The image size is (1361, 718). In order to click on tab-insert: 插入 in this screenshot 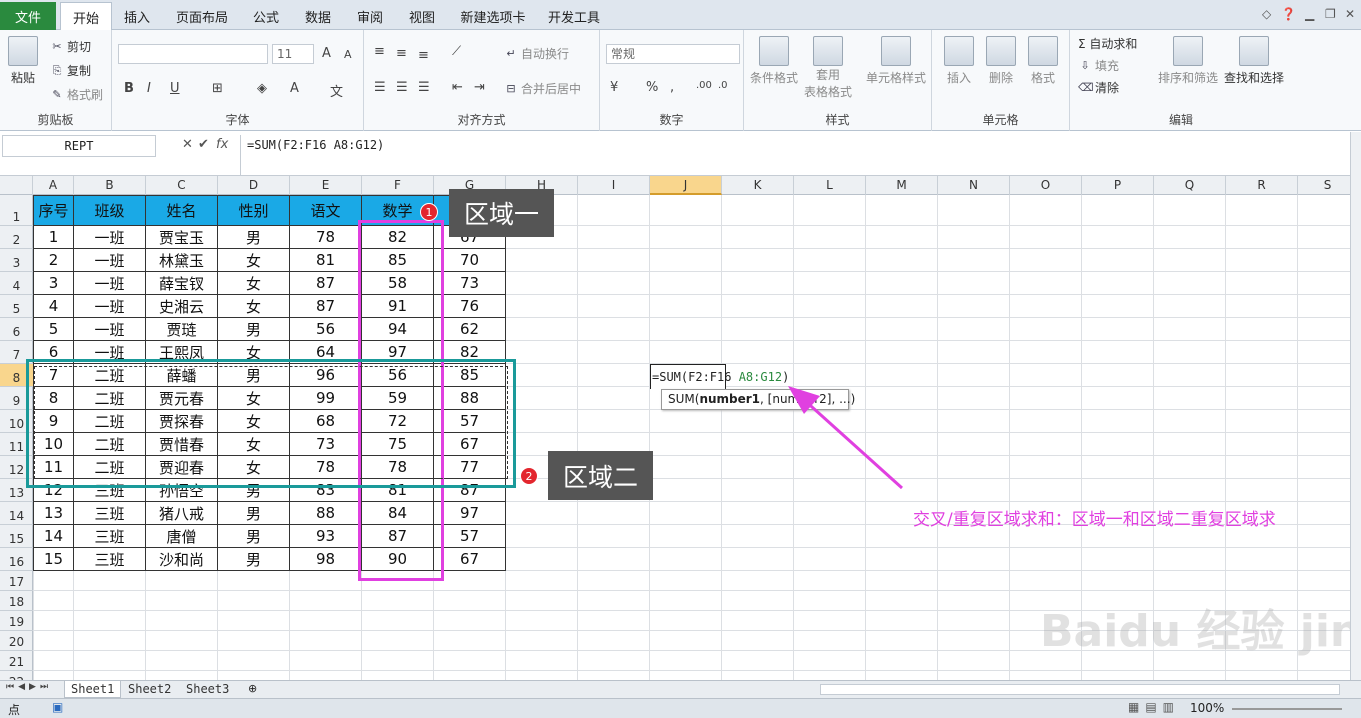, I will do `click(137, 16)`.